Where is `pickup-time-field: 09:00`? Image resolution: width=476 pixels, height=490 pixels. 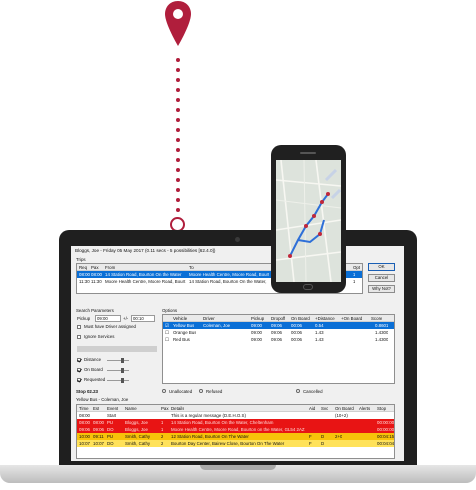
pickup-time-field: 09:00 is located at coordinates (108, 318).